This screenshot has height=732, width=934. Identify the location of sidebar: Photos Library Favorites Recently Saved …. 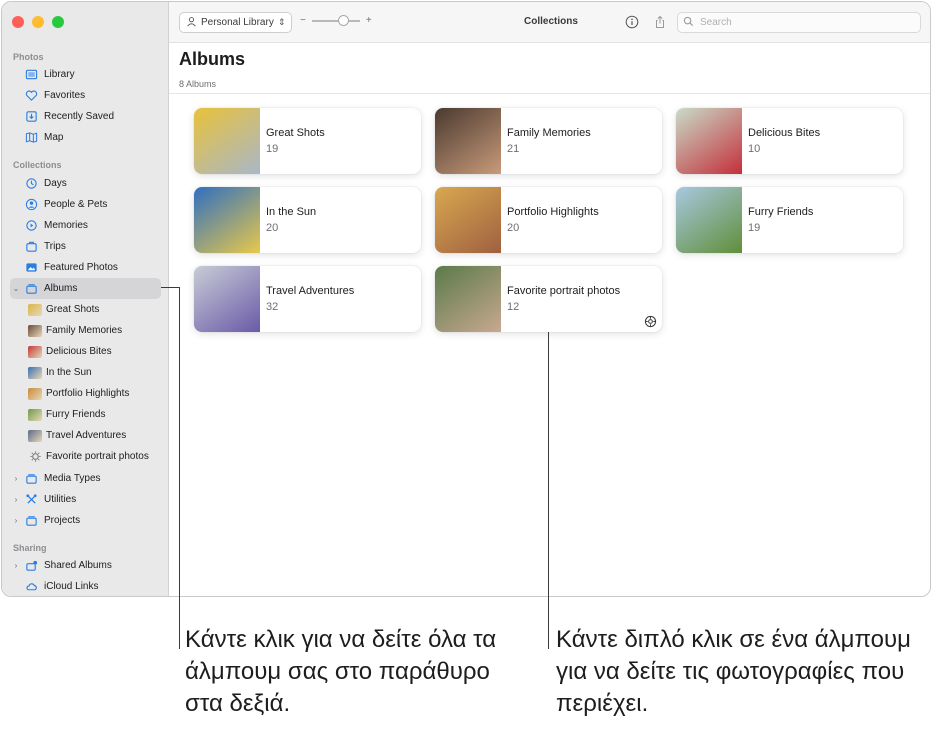
(85, 299).